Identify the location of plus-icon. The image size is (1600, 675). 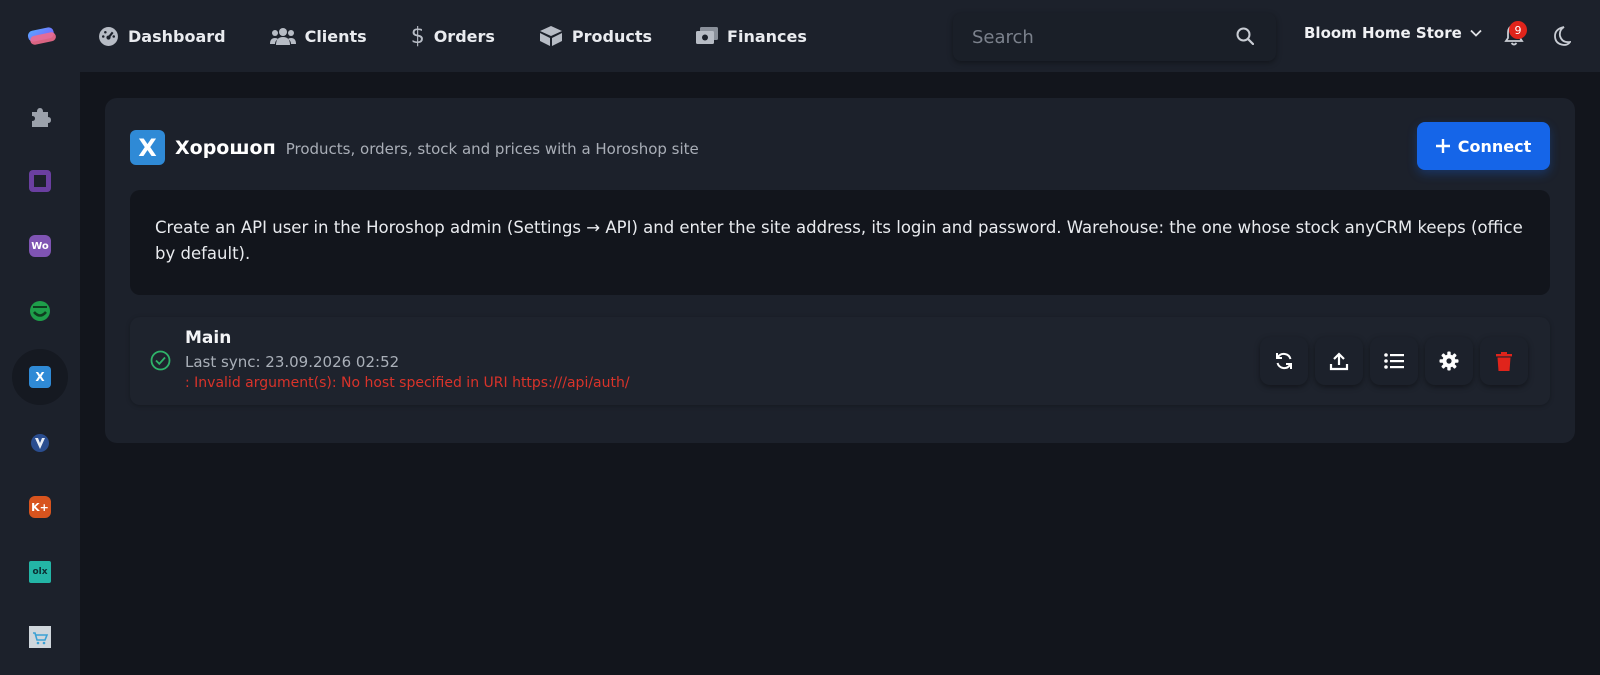
(1442, 146).